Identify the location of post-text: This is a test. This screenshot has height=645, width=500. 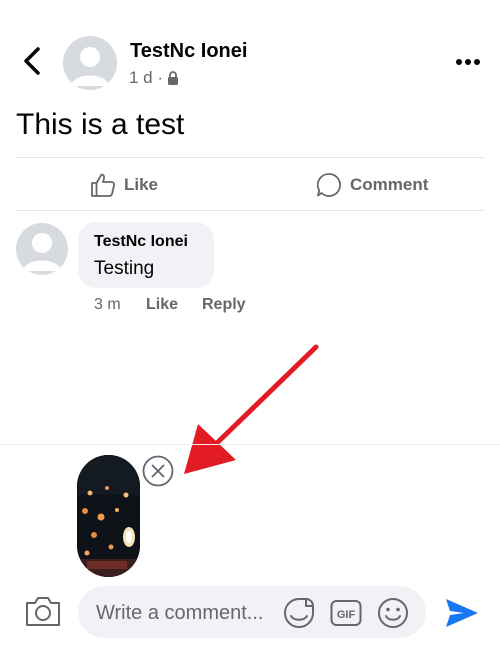
(100, 124).